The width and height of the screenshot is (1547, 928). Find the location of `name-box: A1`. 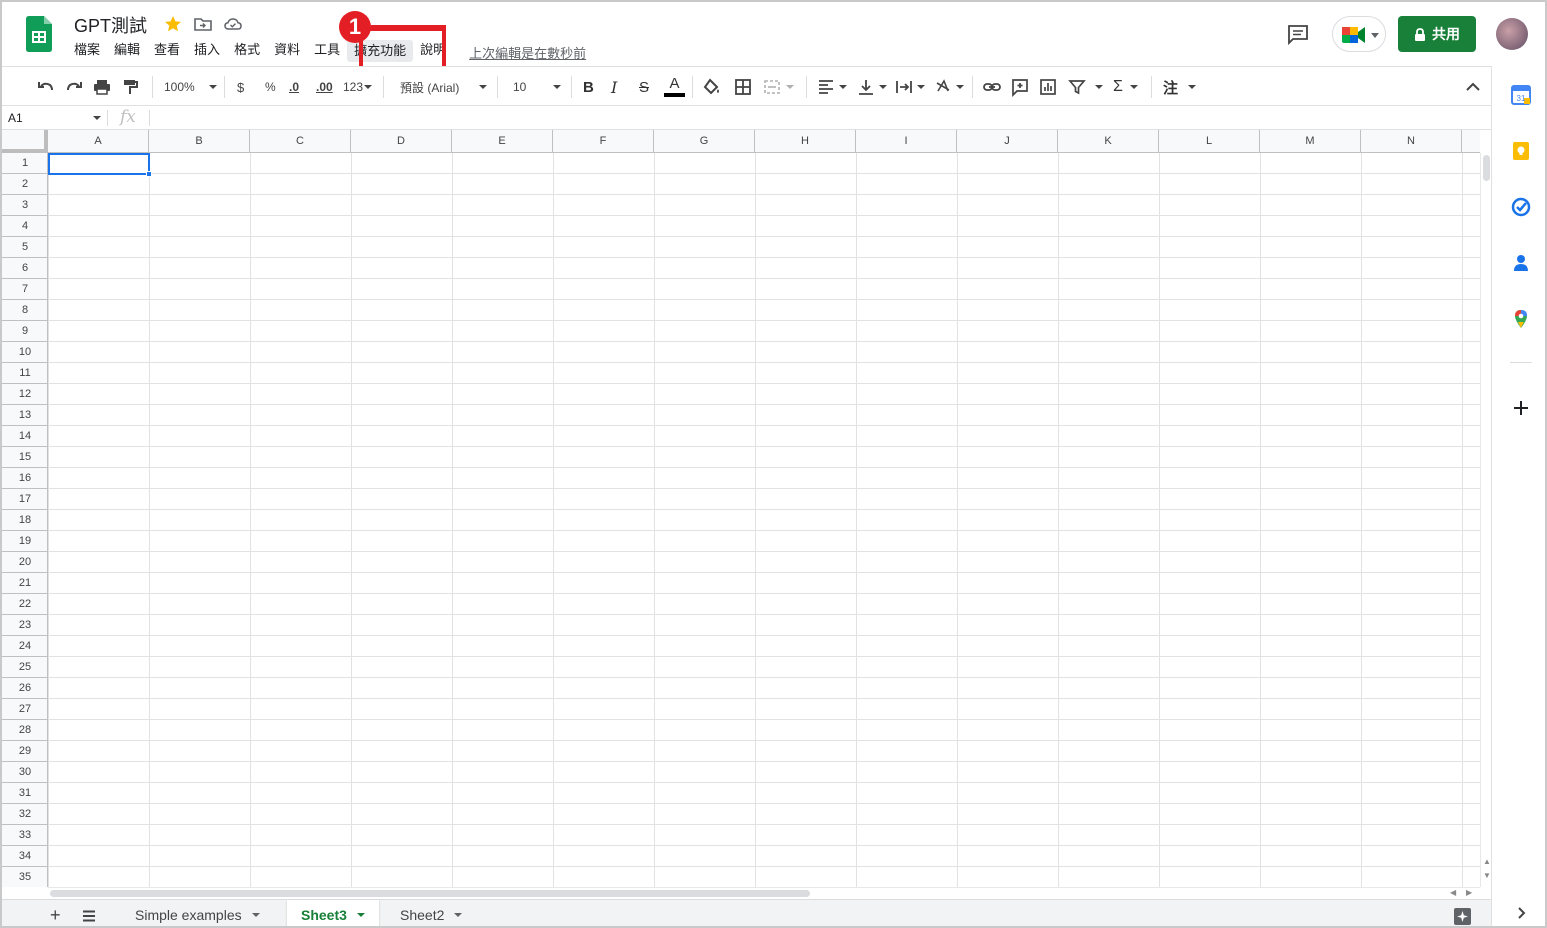

name-box: A1 is located at coordinates (55, 118).